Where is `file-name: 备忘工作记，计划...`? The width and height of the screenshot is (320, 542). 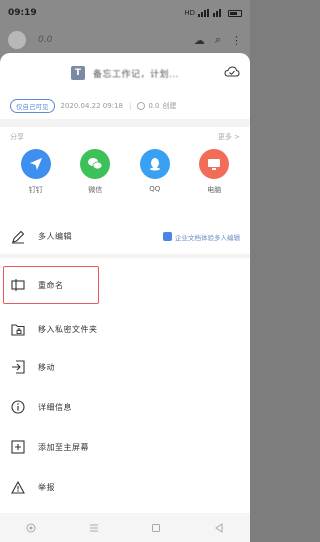 file-name: 备忘工作记，计划... is located at coordinates (136, 74).